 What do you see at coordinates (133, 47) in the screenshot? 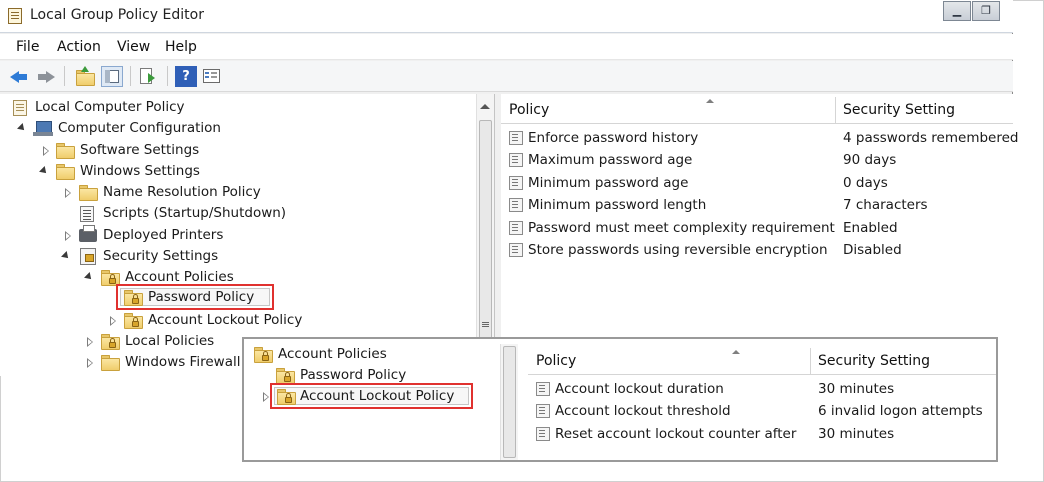
I see `menu-view: View` at bounding box center [133, 47].